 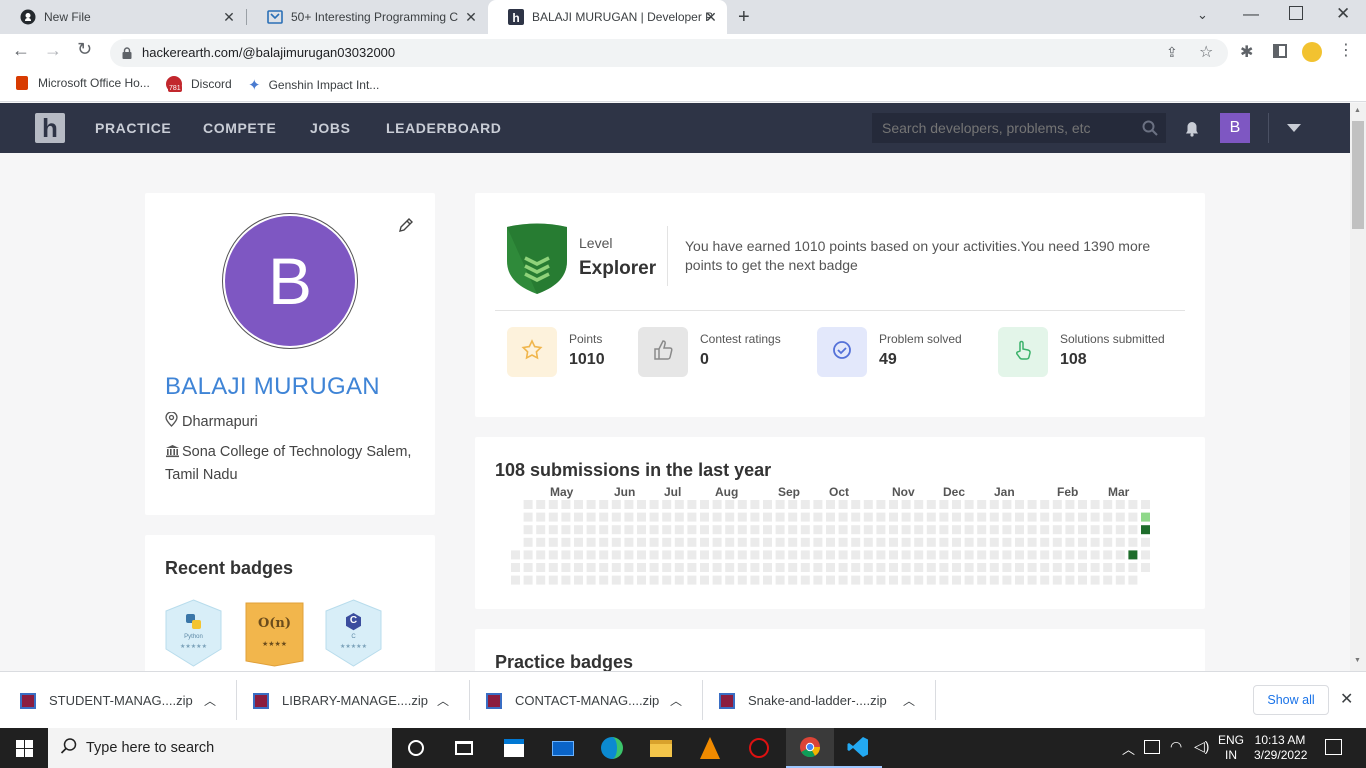 I want to click on bookmark-discord: 781 Discord, so click(x=199, y=84).